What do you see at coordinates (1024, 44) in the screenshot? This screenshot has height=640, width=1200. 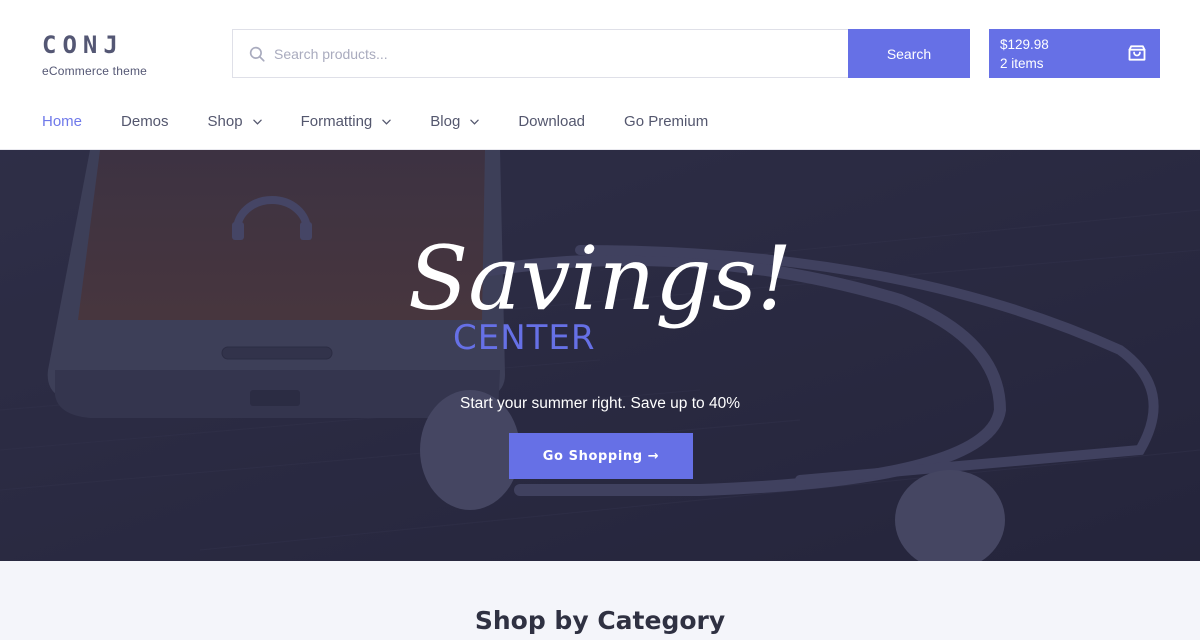 I see `cart-total: $129.98` at bounding box center [1024, 44].